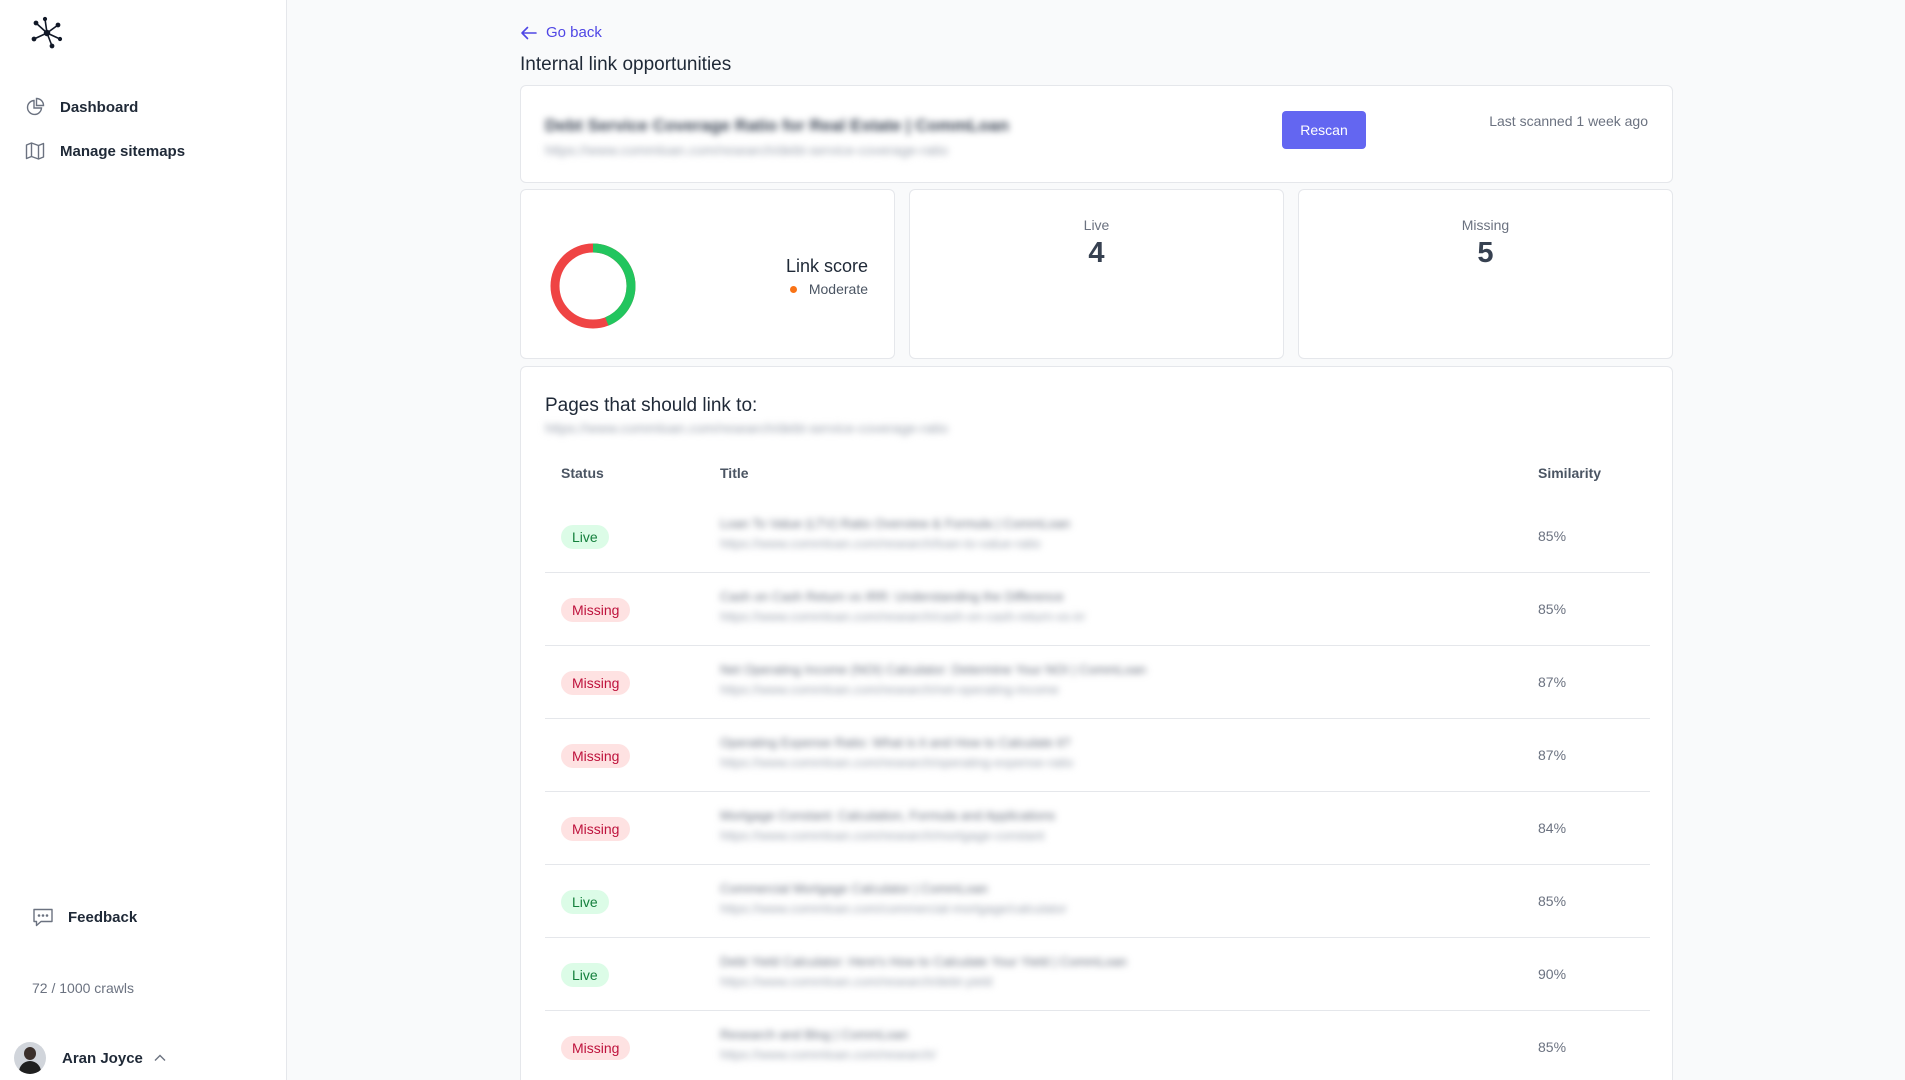  Describe the element at coordinates (123, 151) in the screenshot. I see `sidebar-item-label: Manage sitemaps` at that location.